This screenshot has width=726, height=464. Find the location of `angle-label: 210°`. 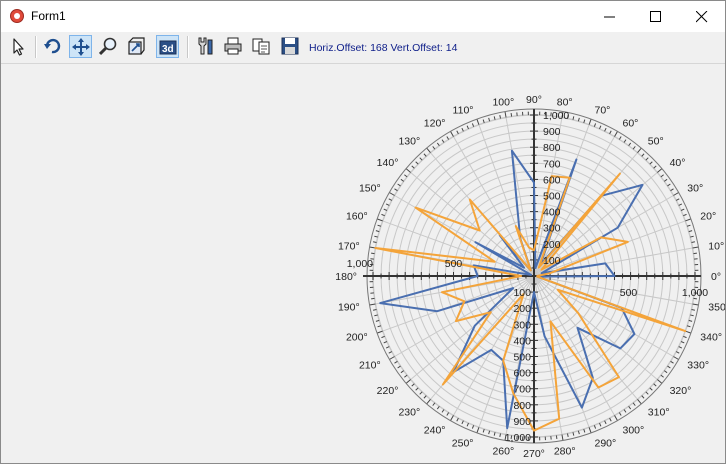

angle-label: 210° is located at coordinates (370, 366).